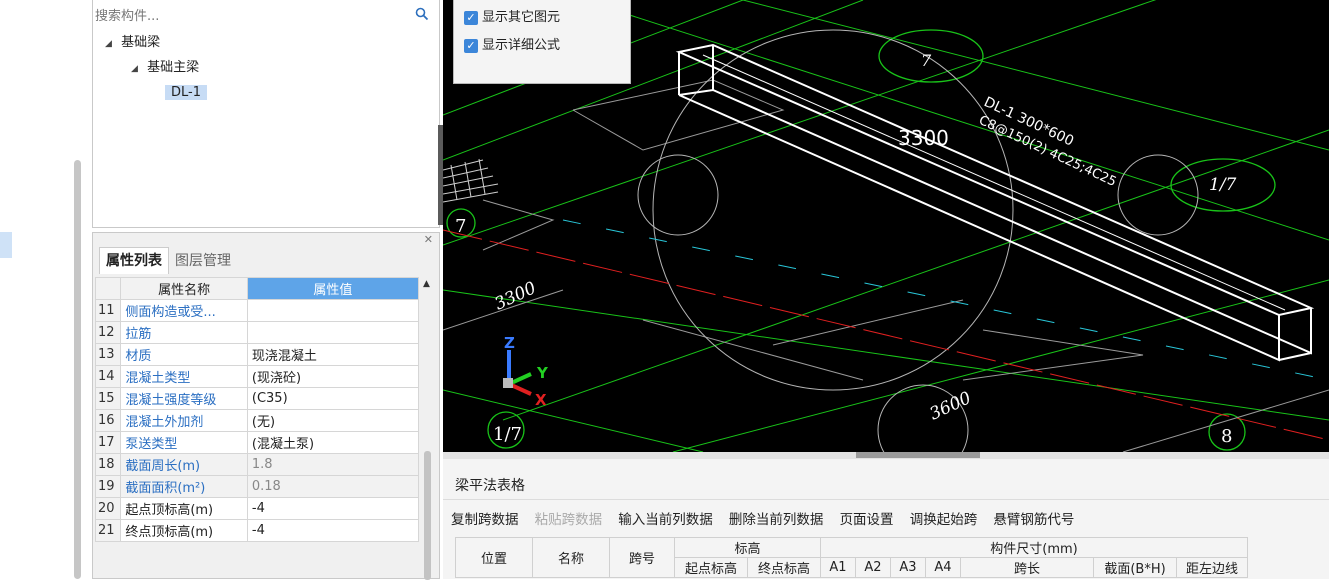 The image size is (1329, 580). What do you see at coordinates (944, 518) in the screenshot?
I see `swap-start-span-button: 调换起始跨` at bounding box center [944, 518].